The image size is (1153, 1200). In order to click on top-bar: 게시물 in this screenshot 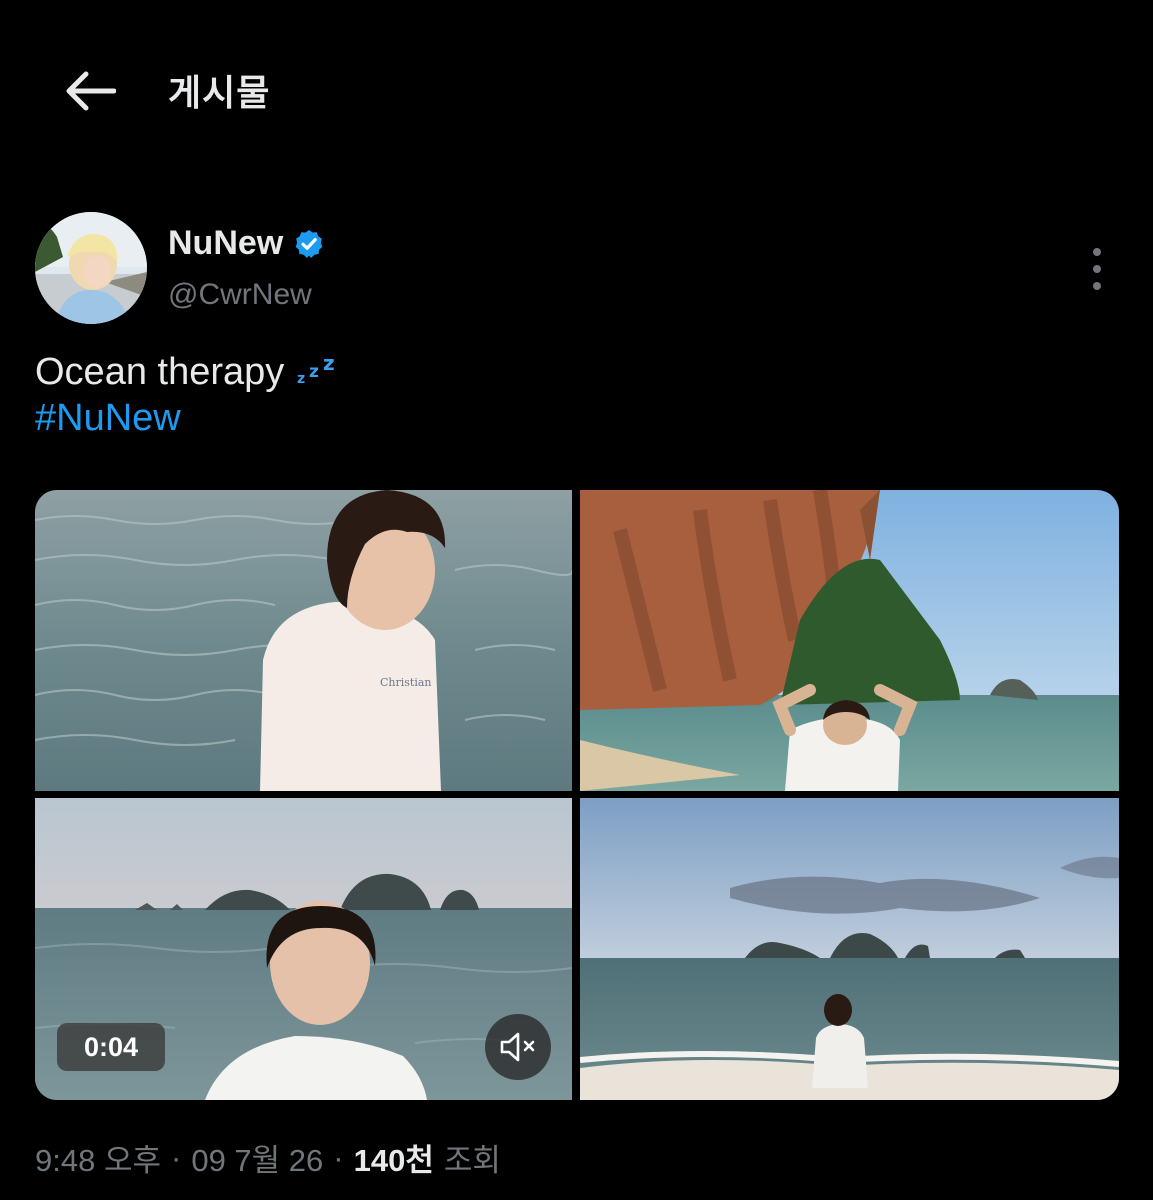, I will do `click(576, 87)`.